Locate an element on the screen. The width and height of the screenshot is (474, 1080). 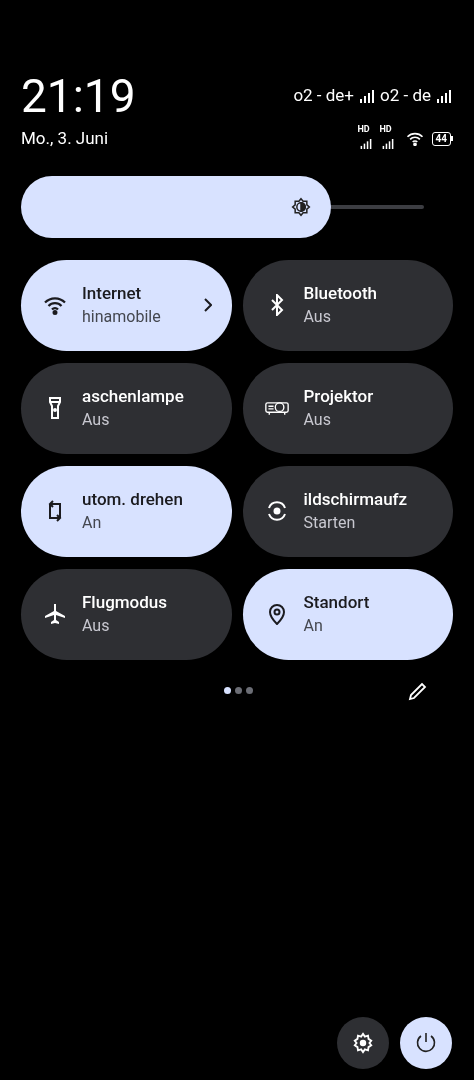
quick-settings-tile: Projektor Aus is located at coordinates (347, 408).